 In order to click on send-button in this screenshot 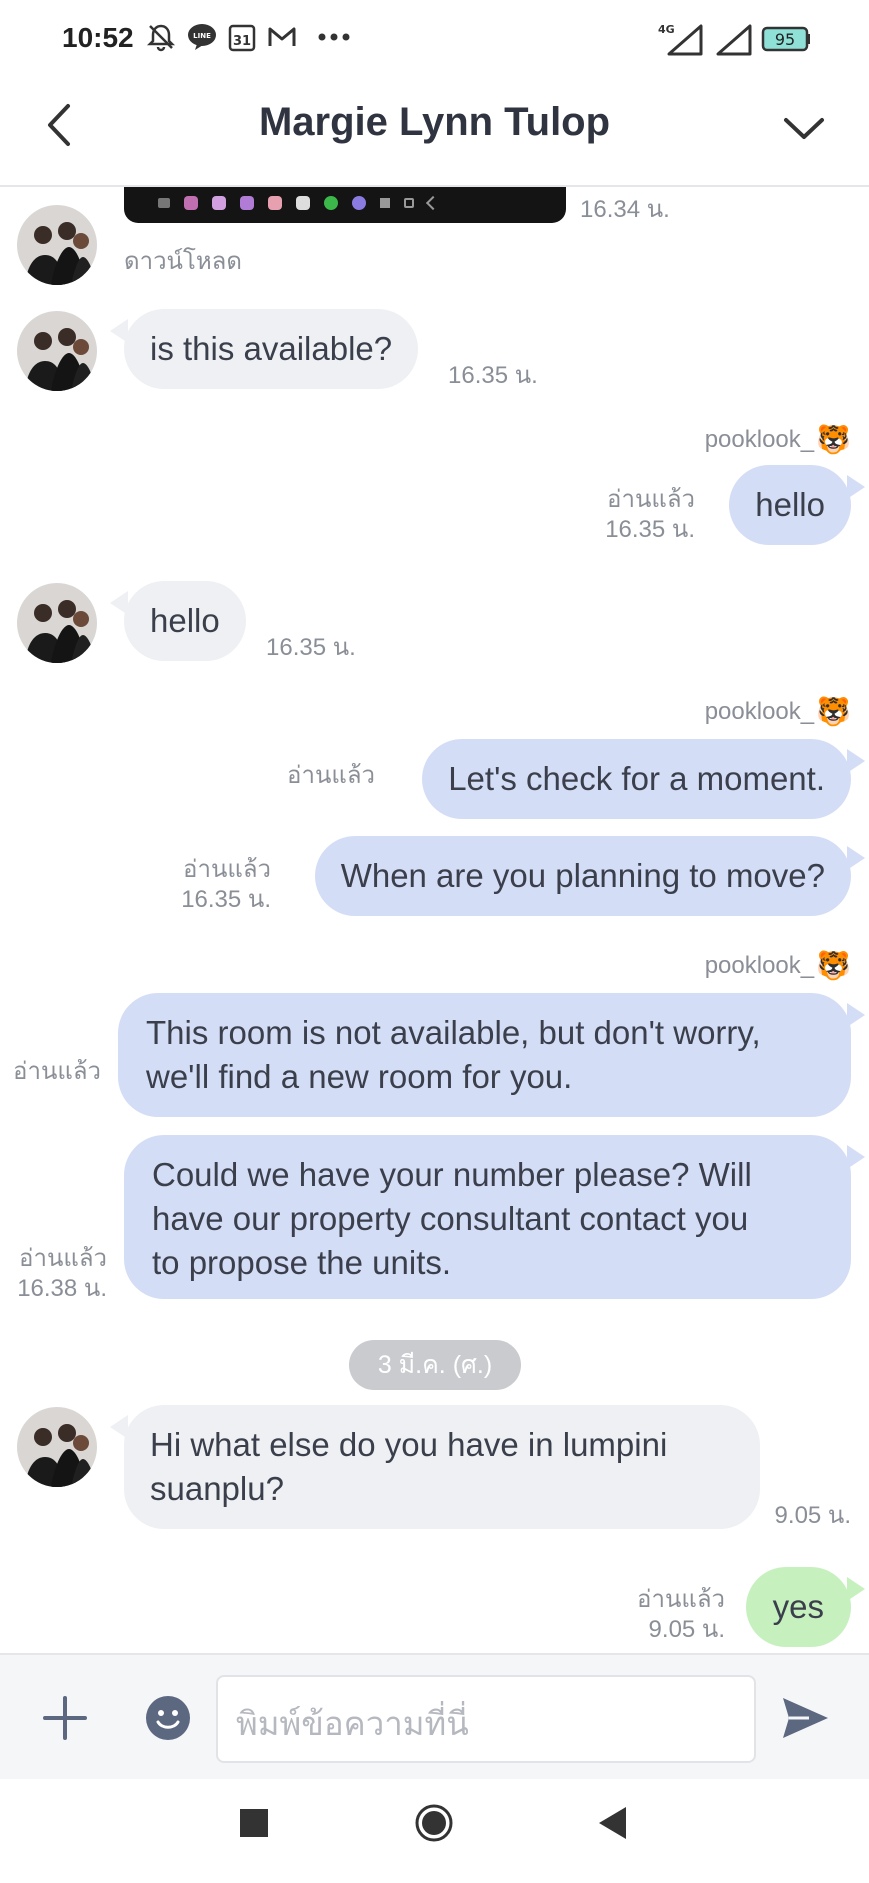, I will do `click(805, 1718)`.